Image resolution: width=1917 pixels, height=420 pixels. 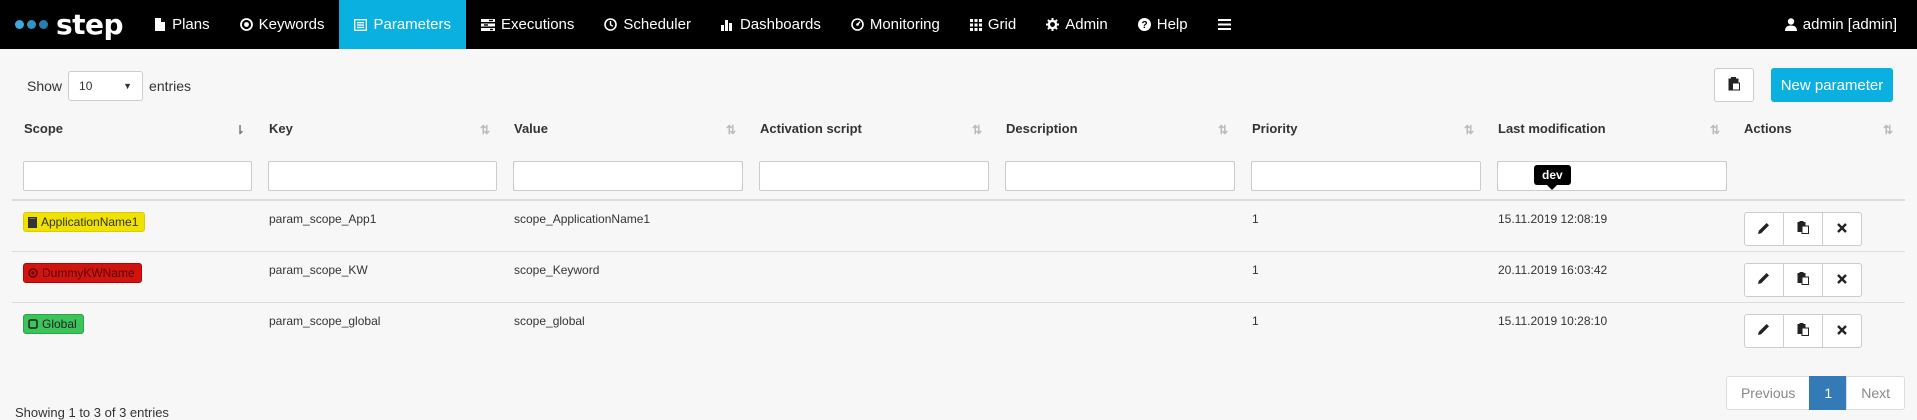 What do you see at coordinates (379, 327) in the screenshot?
I see `param-key: param_scope_global` at bounding box center [379, 327].